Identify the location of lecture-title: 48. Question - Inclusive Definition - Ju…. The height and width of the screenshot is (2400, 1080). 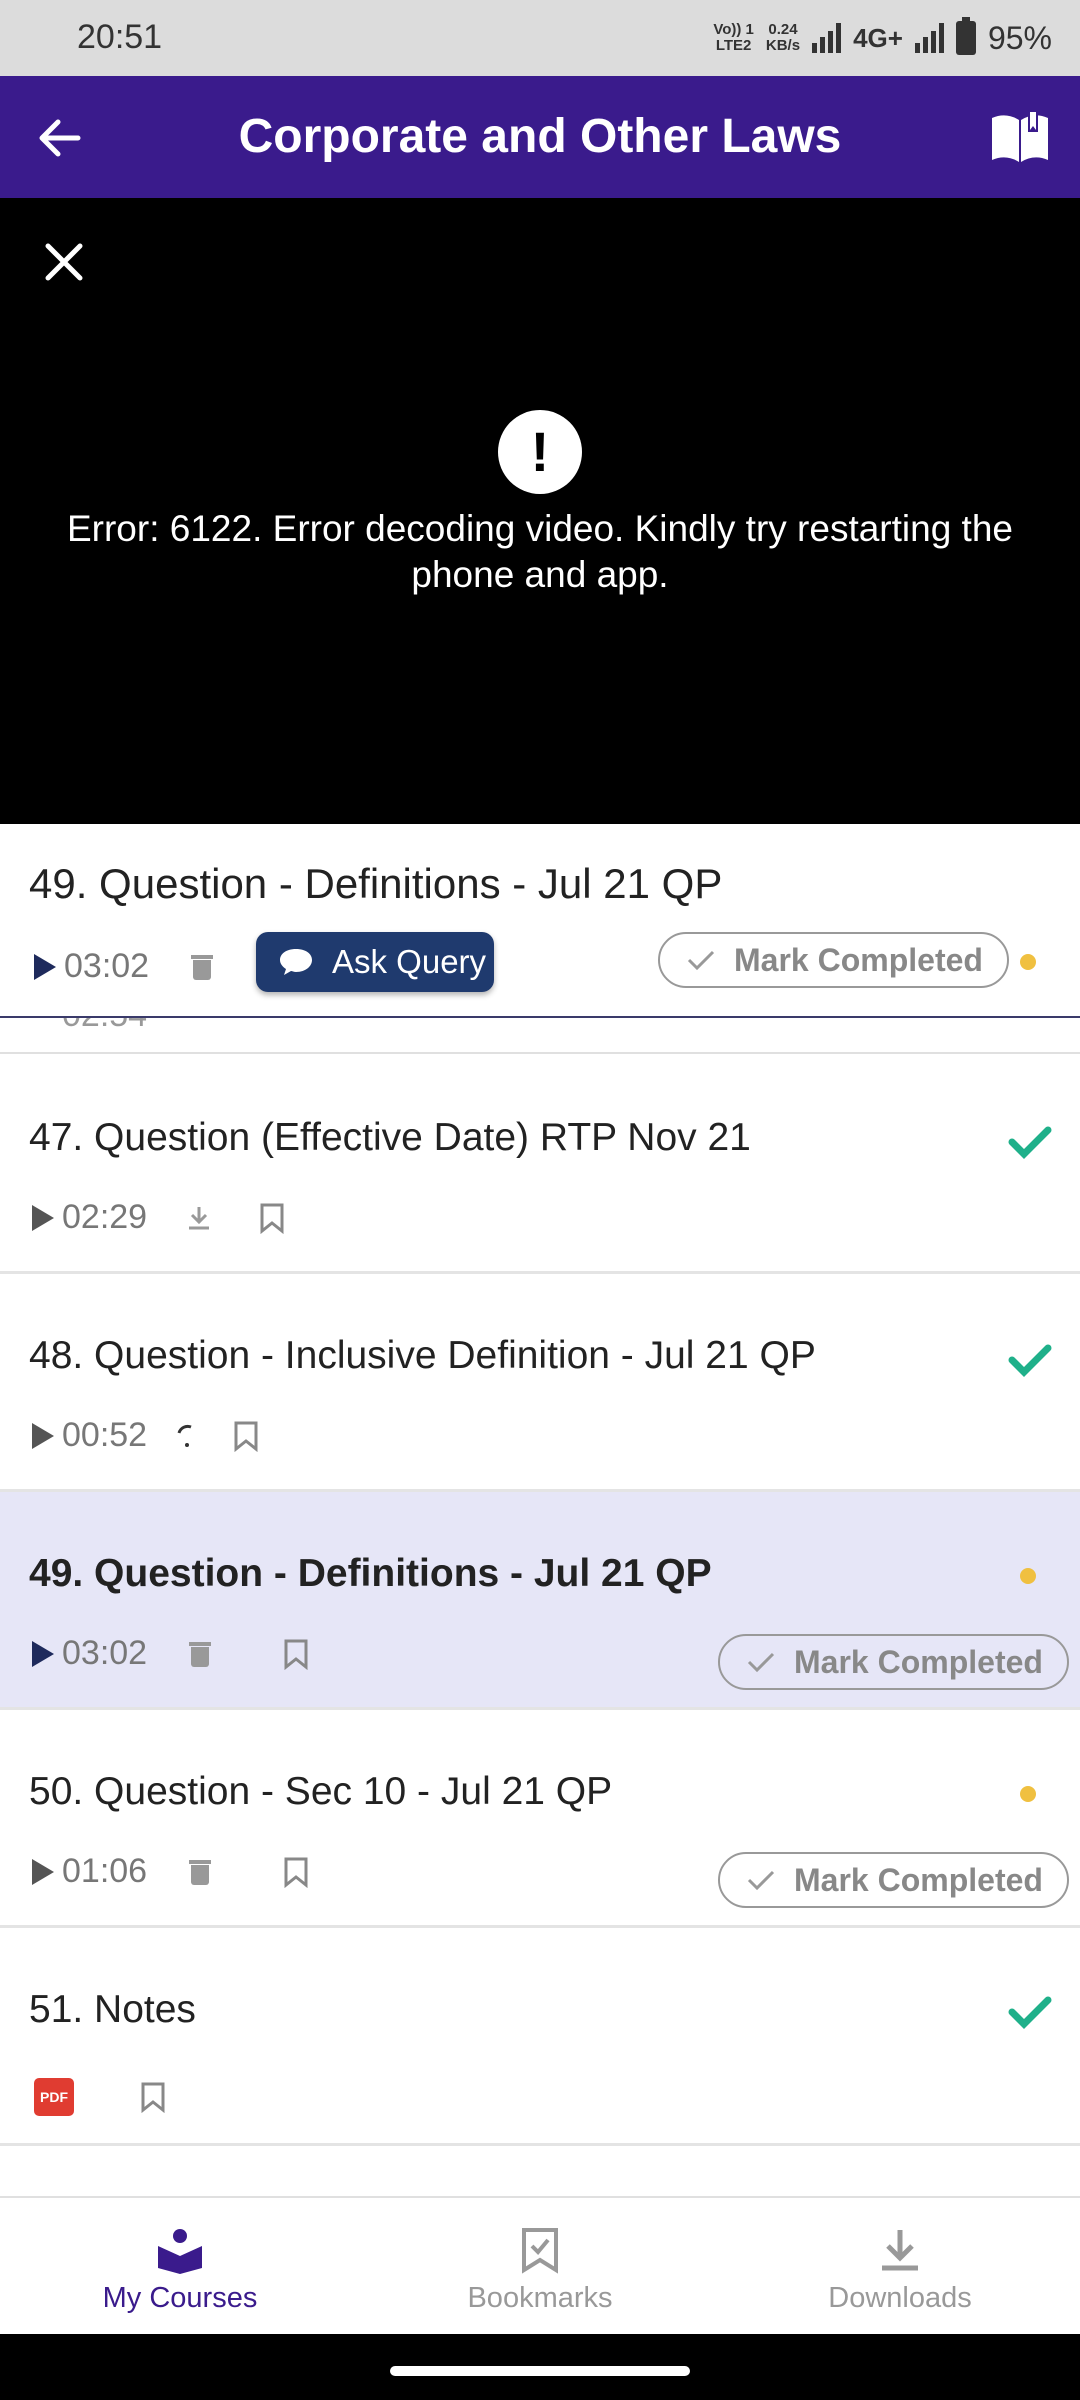
(422, 1355).